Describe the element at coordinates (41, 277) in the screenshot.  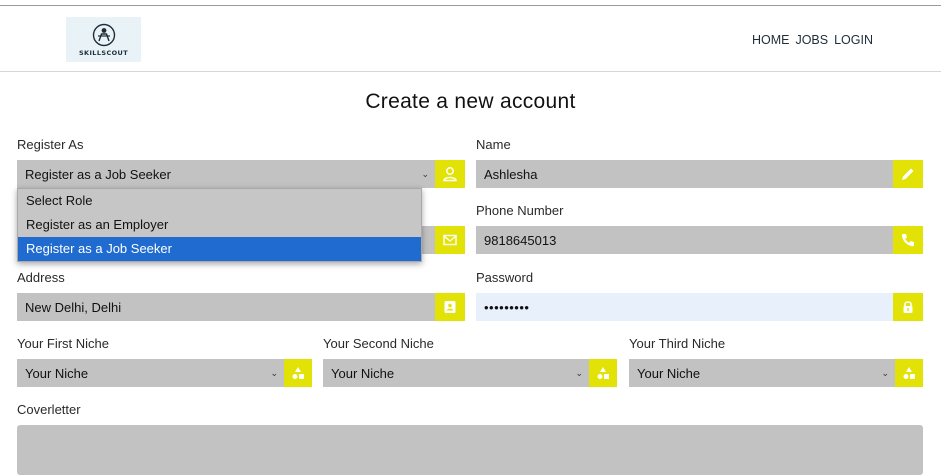
I see `address-label: Address` at that location.